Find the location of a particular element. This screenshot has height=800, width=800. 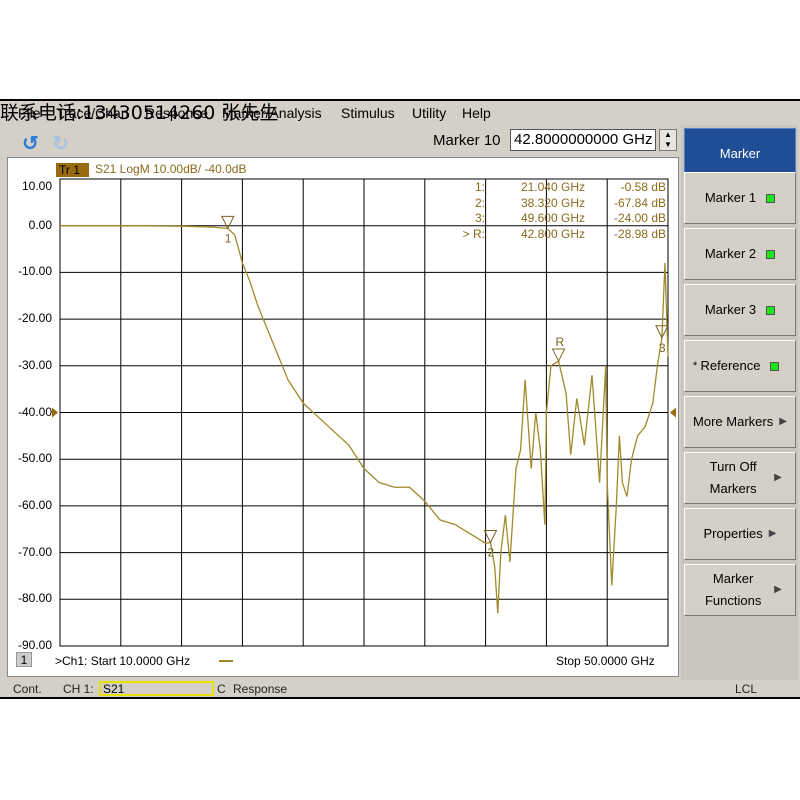

marker-3-label: 3 is located at coordinates (662, 348).